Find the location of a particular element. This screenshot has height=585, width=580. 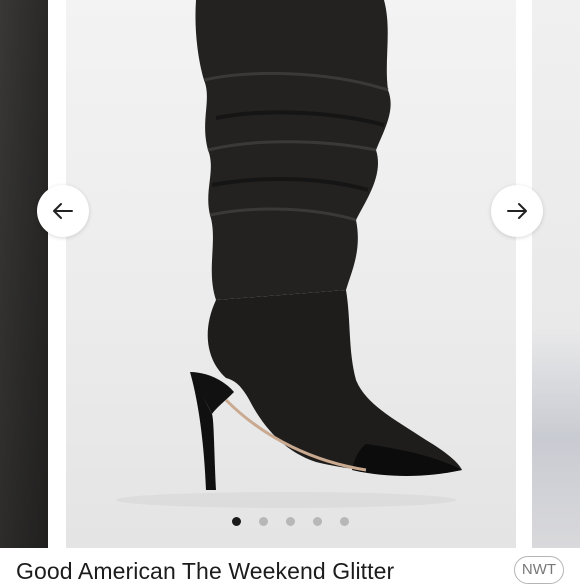

arrow-left-icon is located at coordinates (63, 211).